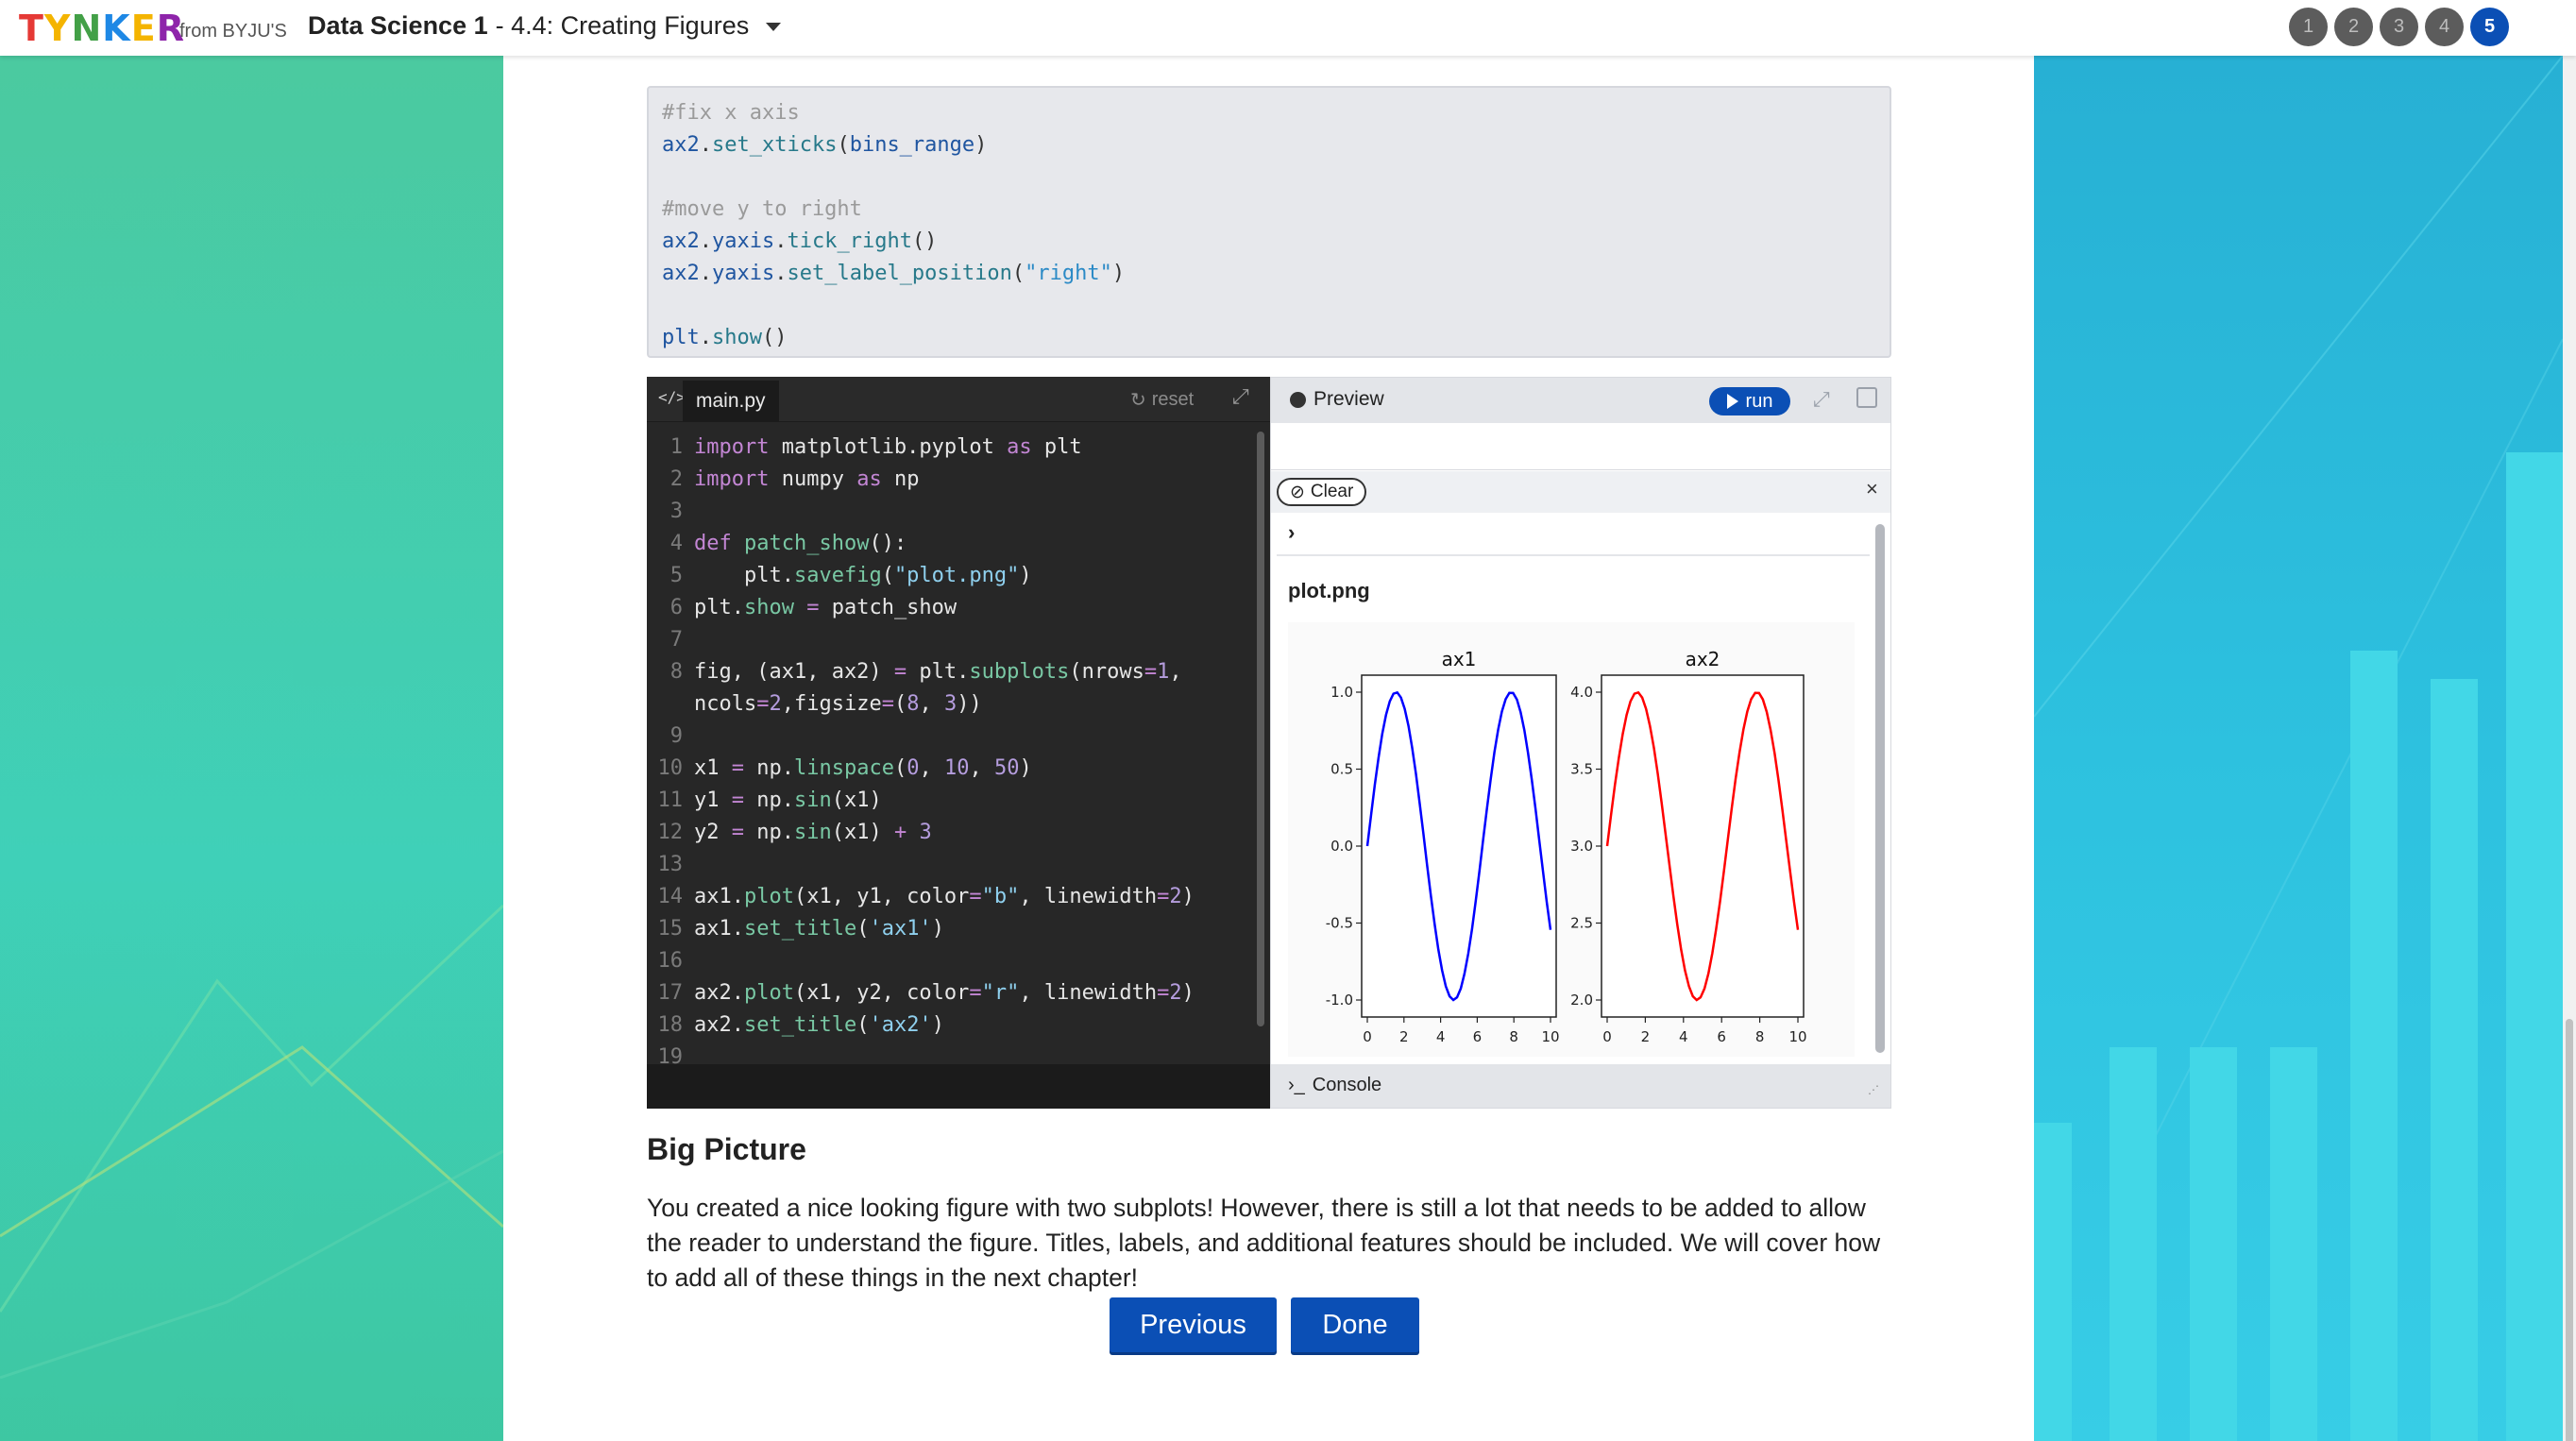 The image size is (2576, 1441). Describe the element at coordinates (1607, 1036) in the screenshot. I see `x-tick-label: 0` at that location.